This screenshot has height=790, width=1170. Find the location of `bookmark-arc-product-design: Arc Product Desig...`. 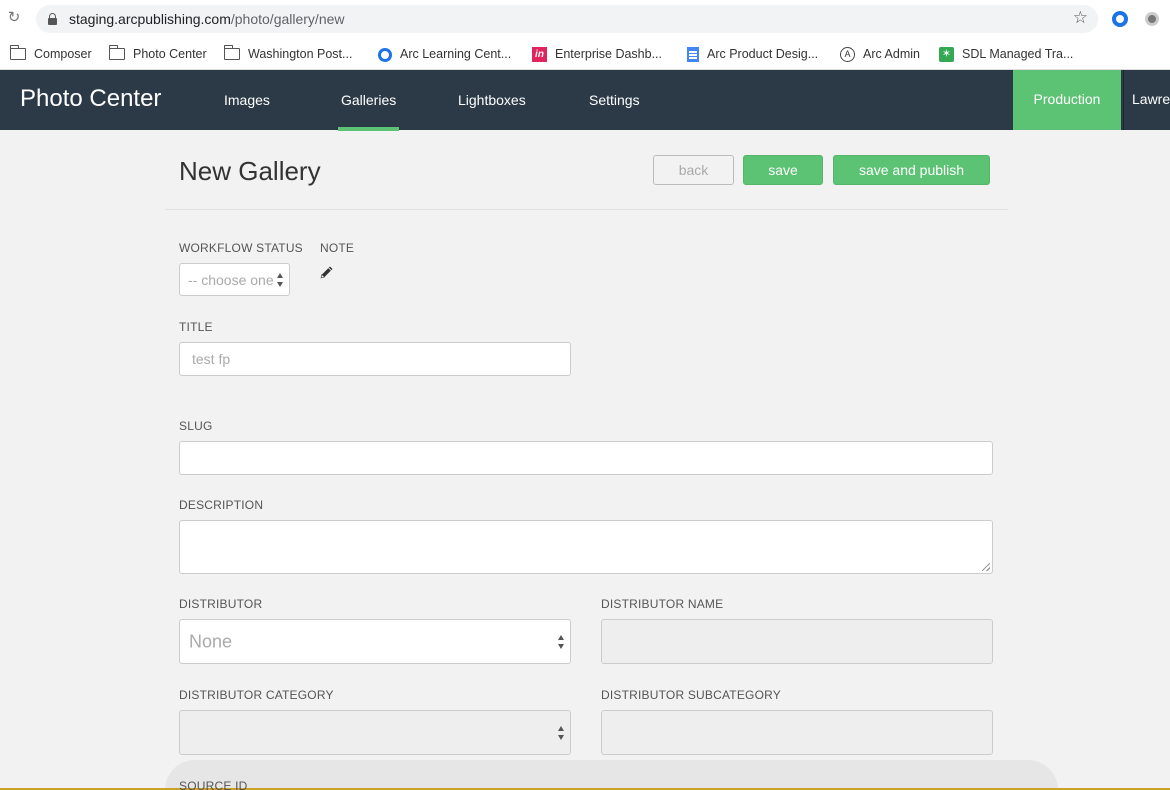

bookmark-arc-product-design: Arc Product Desig... is located at coordinates (752, 54).